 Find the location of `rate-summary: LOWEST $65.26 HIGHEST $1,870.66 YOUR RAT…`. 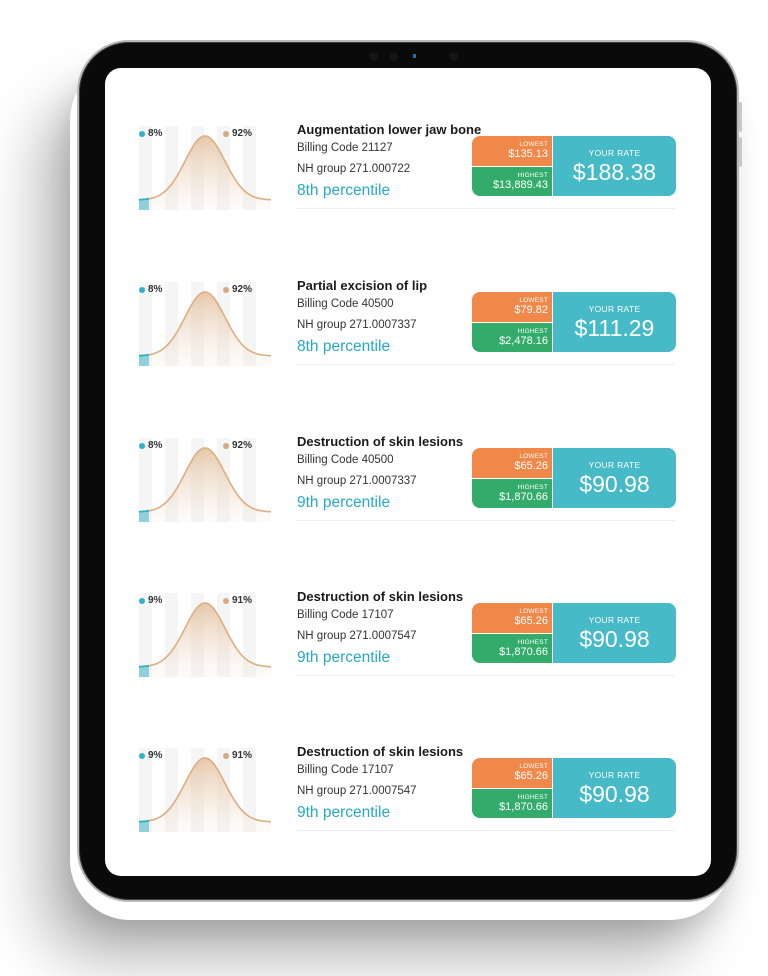

rate-summary: LOWEST $65.26 HIGHEST $1,870.66 YOUR RAT… is located at coordinates (574, 633).